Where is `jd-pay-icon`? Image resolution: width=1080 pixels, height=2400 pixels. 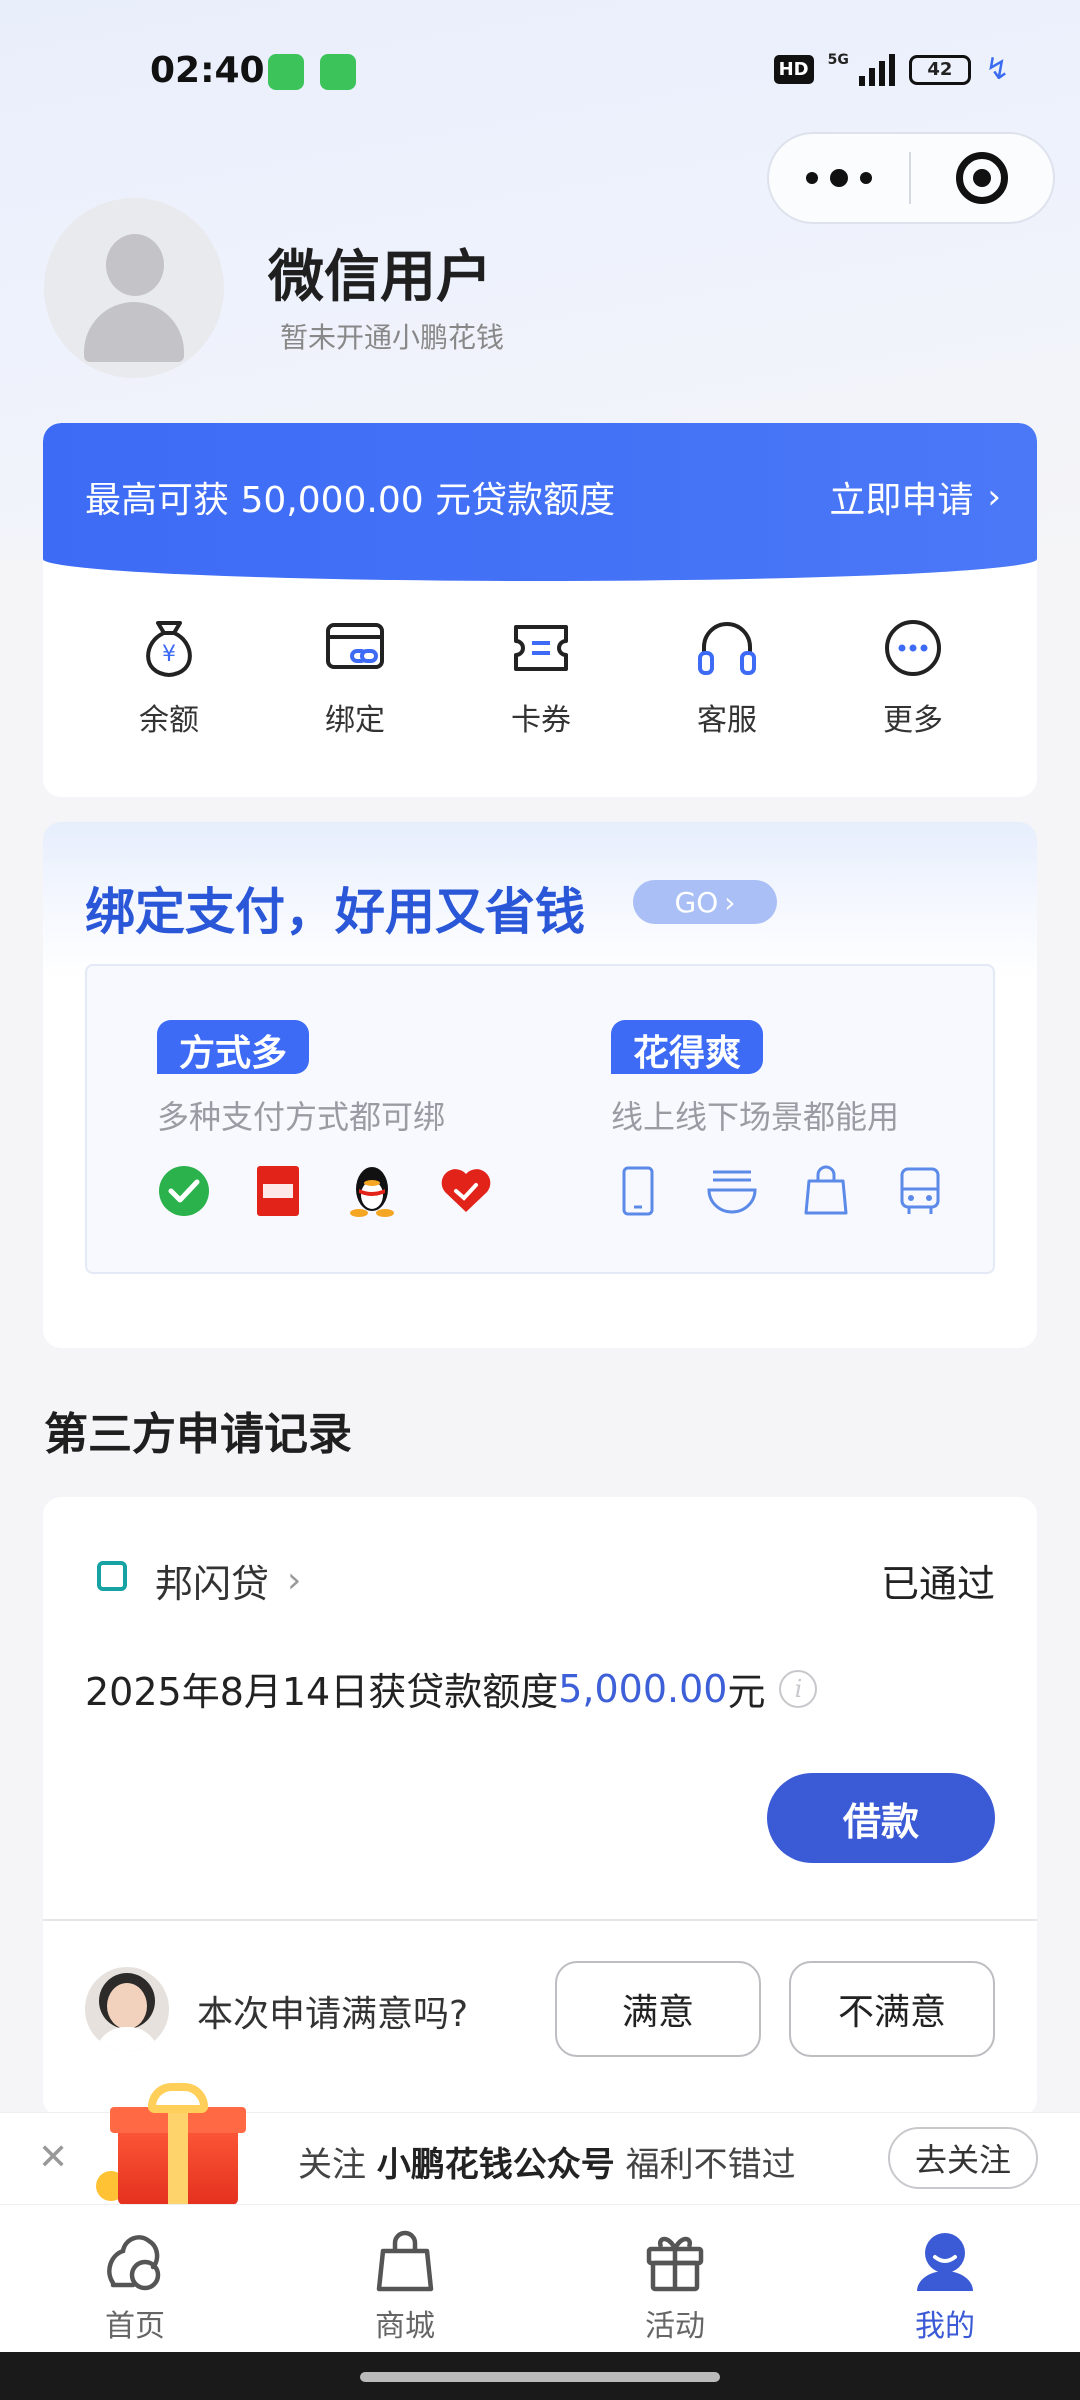 jd-pay-icon is located at coordinates (278, 1191).